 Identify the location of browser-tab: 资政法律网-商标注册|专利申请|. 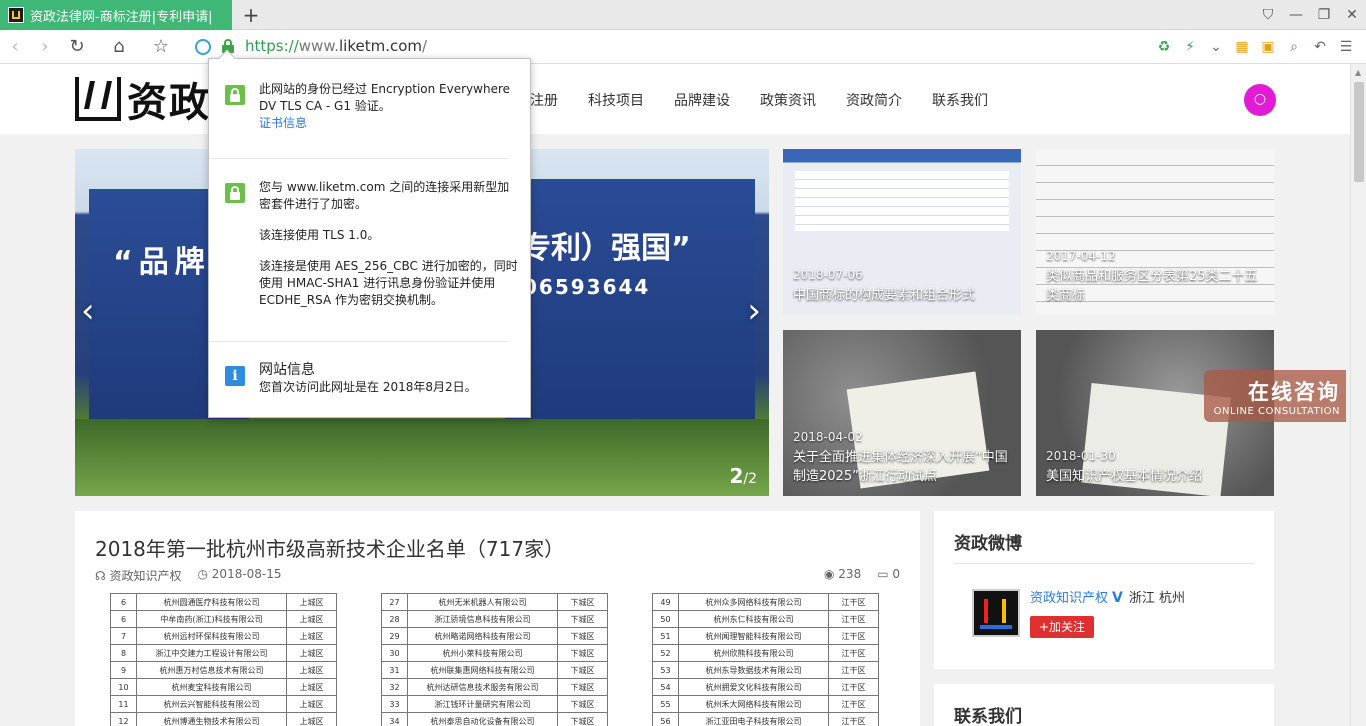
(116, 15).